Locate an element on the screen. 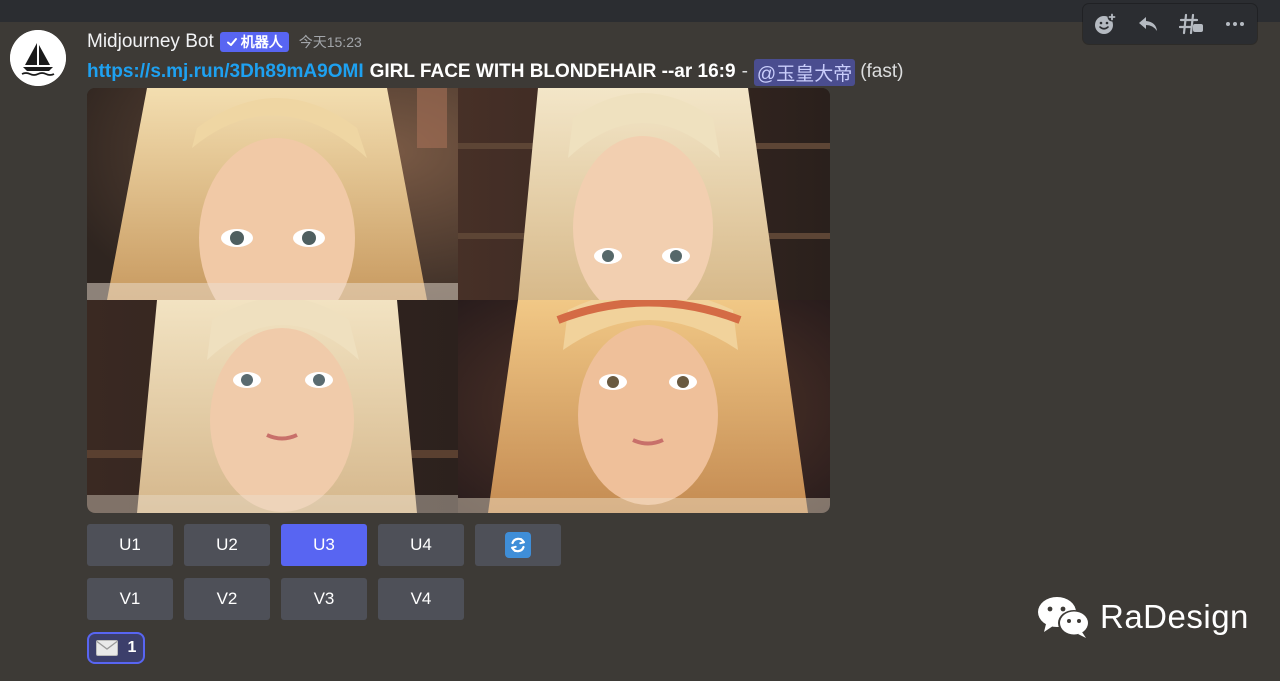 The width and height of the screenshot is (1280, 681). more-button is located at coordinates (1235, 24).